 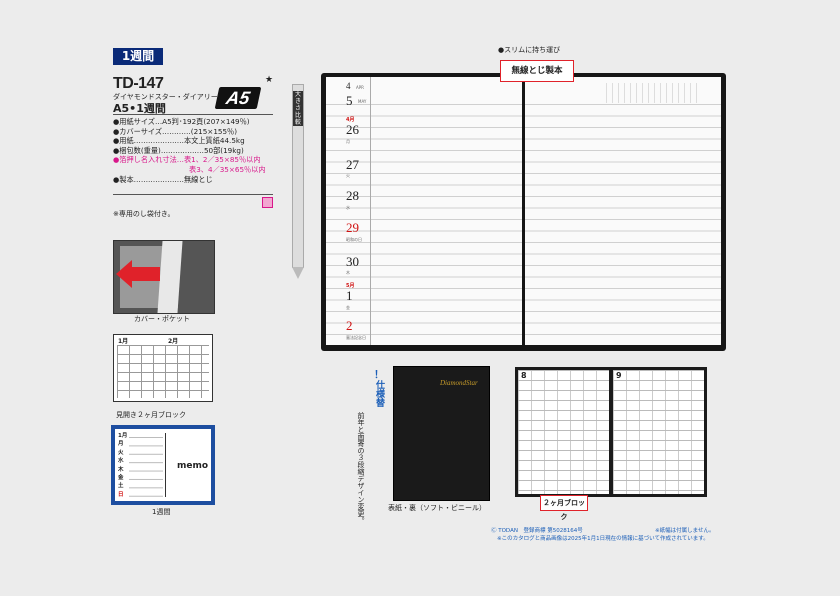 What do you see at coordinates (179, 141) in the screenshot?
I see `spec-paper: ●用紙…………………本文上質紙44.5kg` at bounding box center [179, 141].